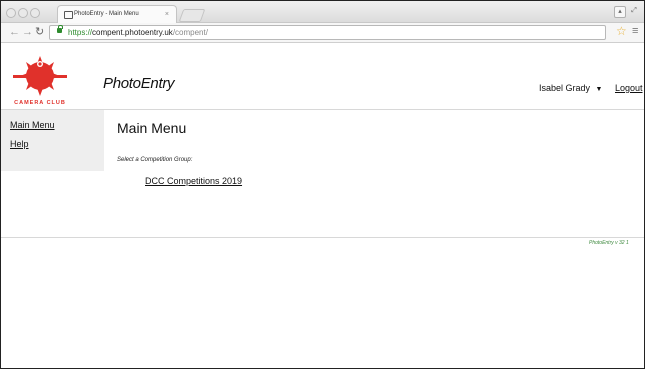  Describe the element at coordinates (599, 89) in the screenshot. I see `chevron-down-icon: ▼` at that location.